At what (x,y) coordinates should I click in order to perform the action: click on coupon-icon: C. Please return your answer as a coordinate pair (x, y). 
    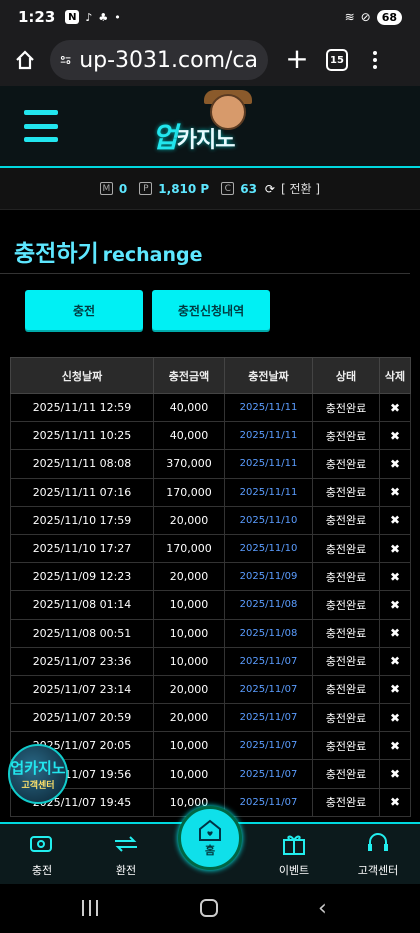
    Looking at the image, I should click on (228, 188).